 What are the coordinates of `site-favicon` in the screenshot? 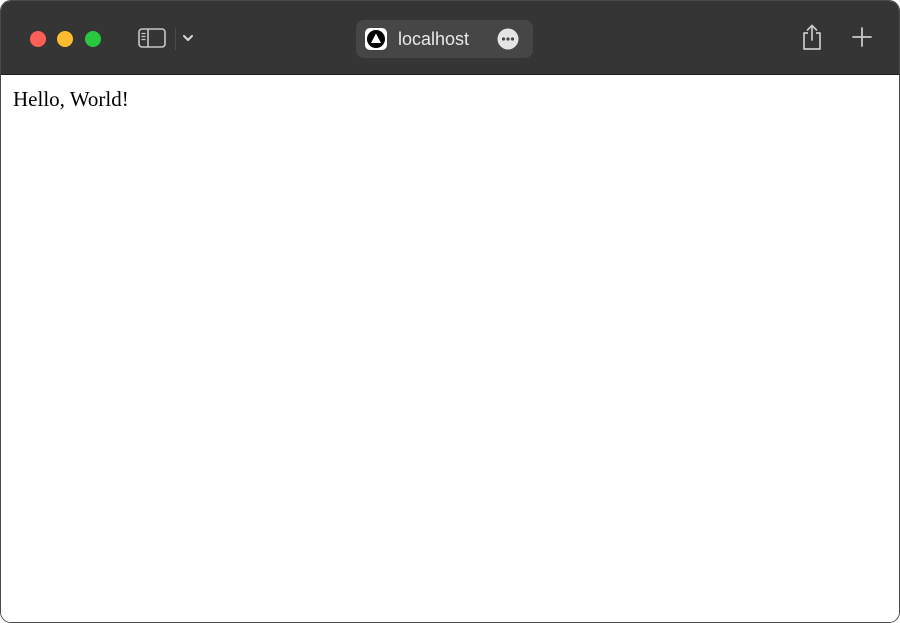 It's located at (376, 39).